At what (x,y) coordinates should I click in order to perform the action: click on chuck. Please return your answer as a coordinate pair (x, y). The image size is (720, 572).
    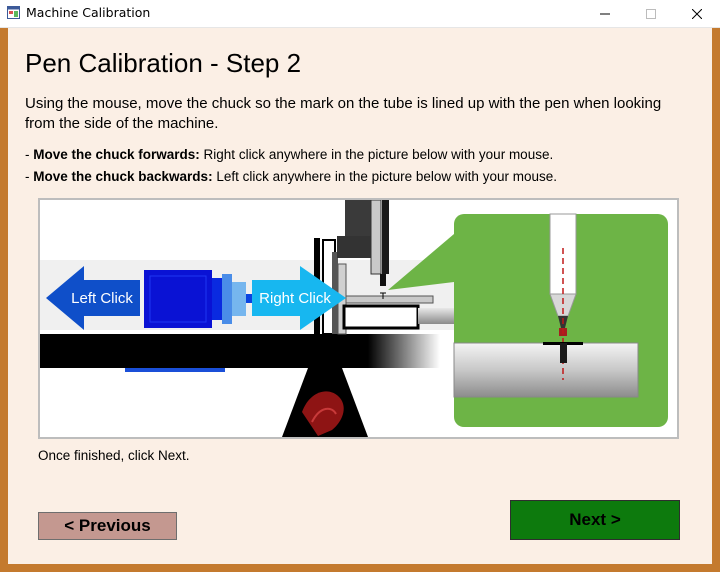
    Looking at the image, I should click on (227, 299).